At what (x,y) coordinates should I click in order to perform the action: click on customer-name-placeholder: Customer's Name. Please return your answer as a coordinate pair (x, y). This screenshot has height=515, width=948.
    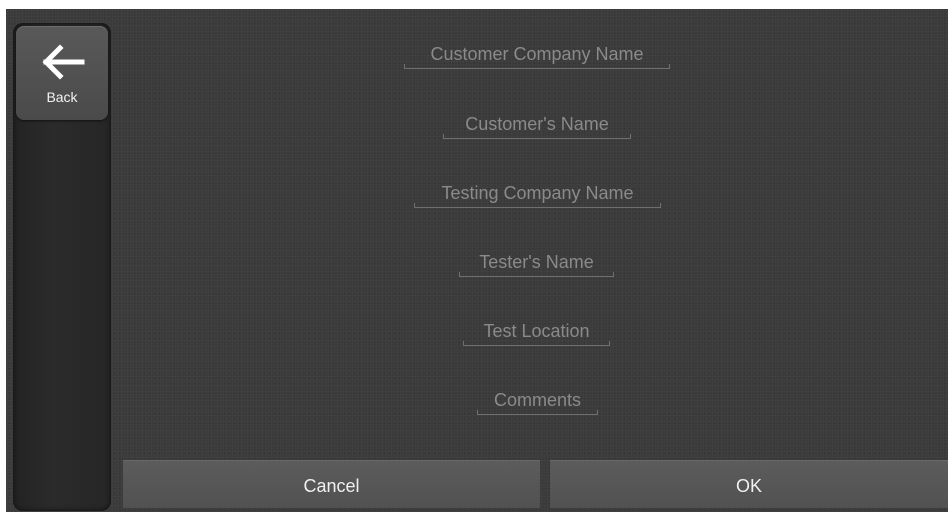
    Looking at the image, I should click on (537, 124).